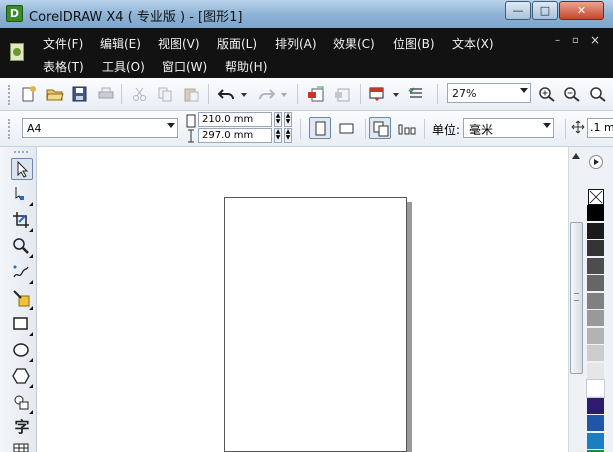 The image size is (613, 452). Describe the element at coordinates (572, 94) in the screenshot. I see `zoom-out-icon` at that location.